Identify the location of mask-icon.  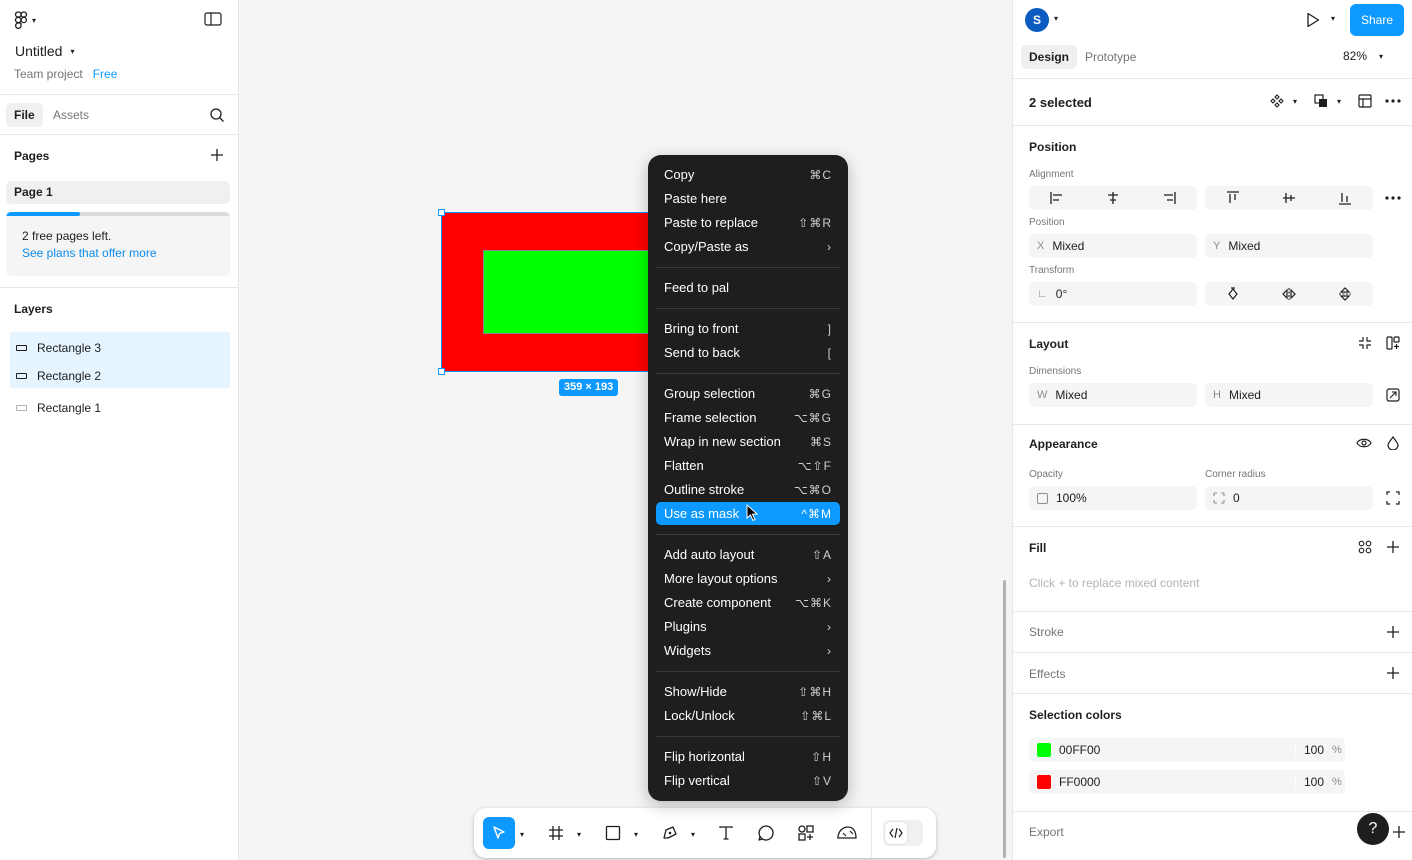
(1365, 101).